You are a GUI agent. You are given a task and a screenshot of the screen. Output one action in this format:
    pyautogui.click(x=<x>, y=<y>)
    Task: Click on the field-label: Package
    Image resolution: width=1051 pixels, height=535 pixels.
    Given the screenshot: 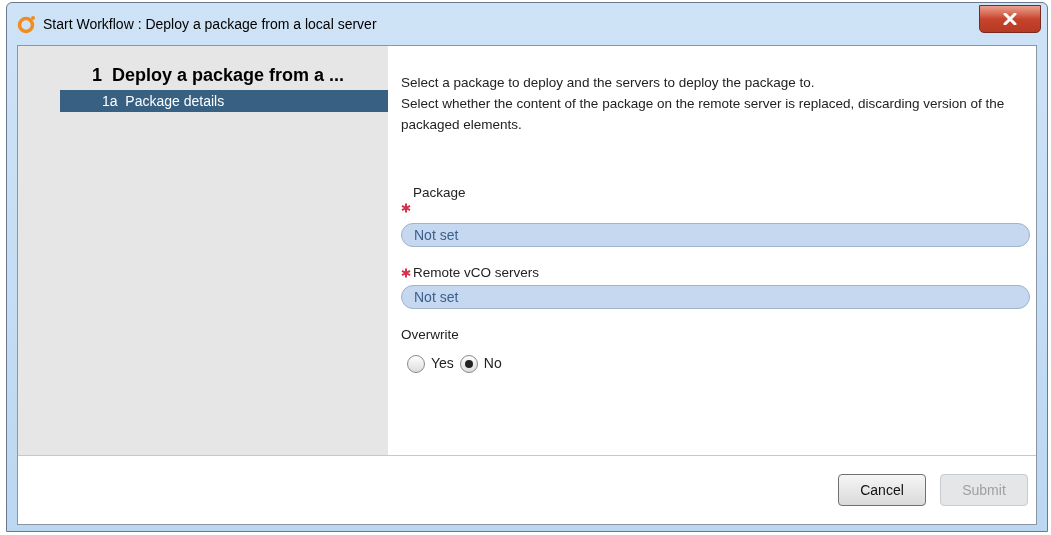 What is the action you would take?
    pyautogui.click(x=439, y=193)
    